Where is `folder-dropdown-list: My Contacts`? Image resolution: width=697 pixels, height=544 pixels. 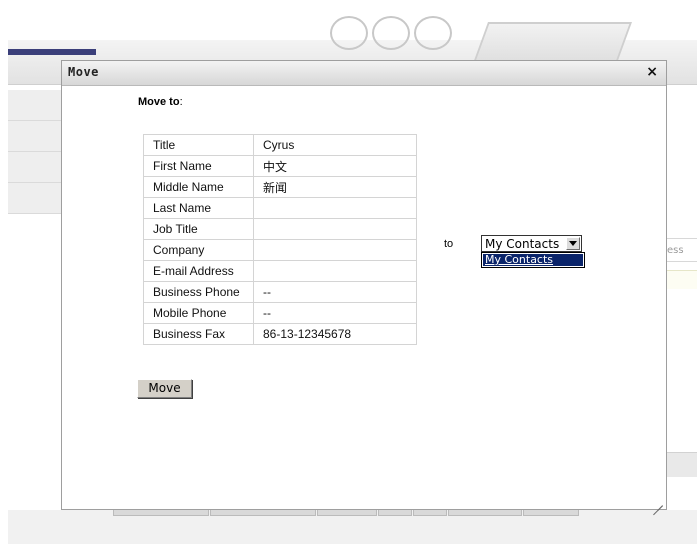 folder-dropdown-list: My Contacts is located at coordinates (533, 260).